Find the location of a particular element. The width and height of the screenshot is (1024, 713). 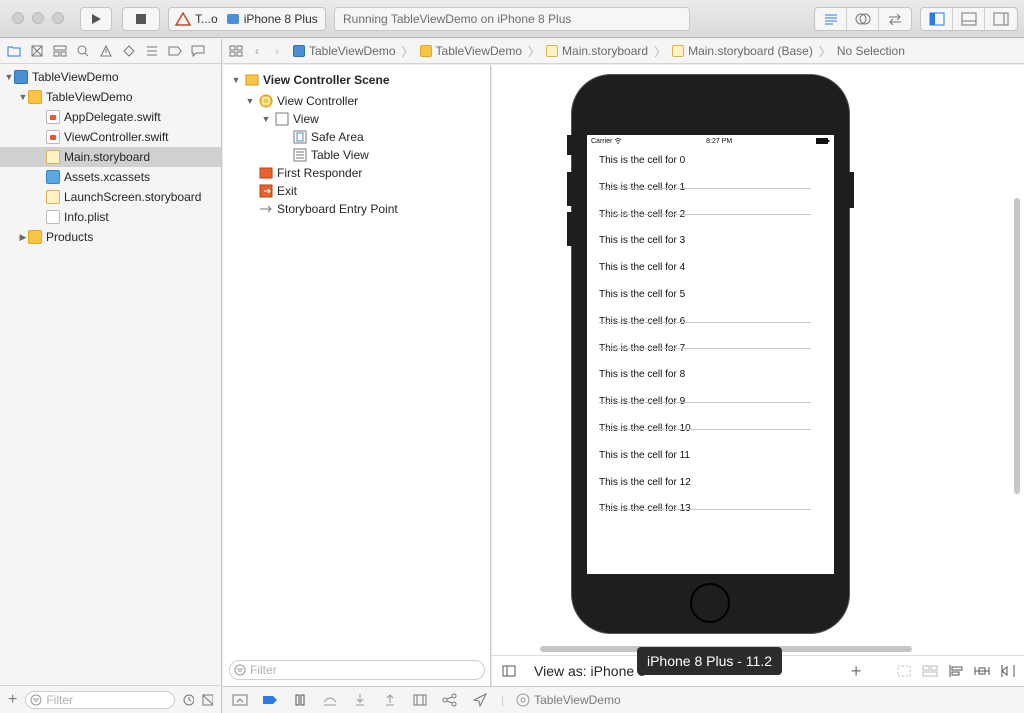

outline-item-view: ▼ View is located at coordinates (290, 119).